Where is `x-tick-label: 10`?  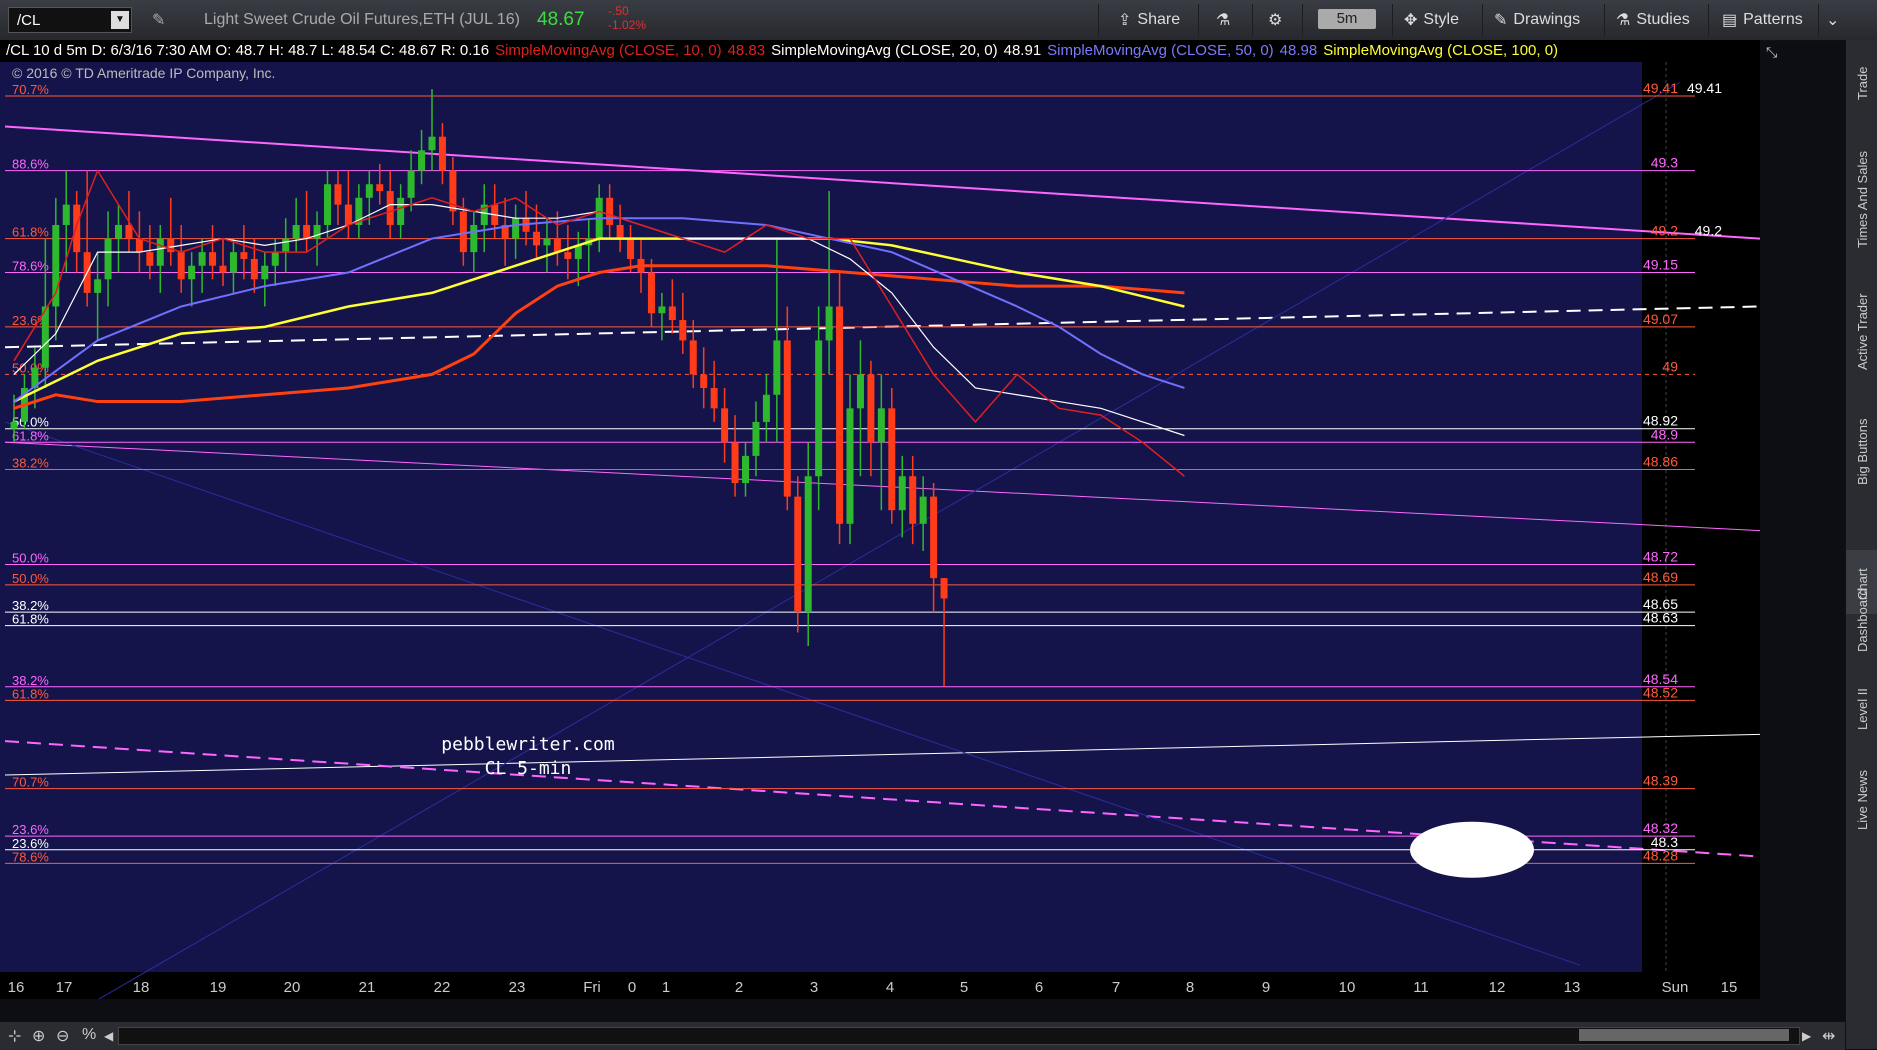 x-tick-label: 10 is located at coordinates (1347, 987).